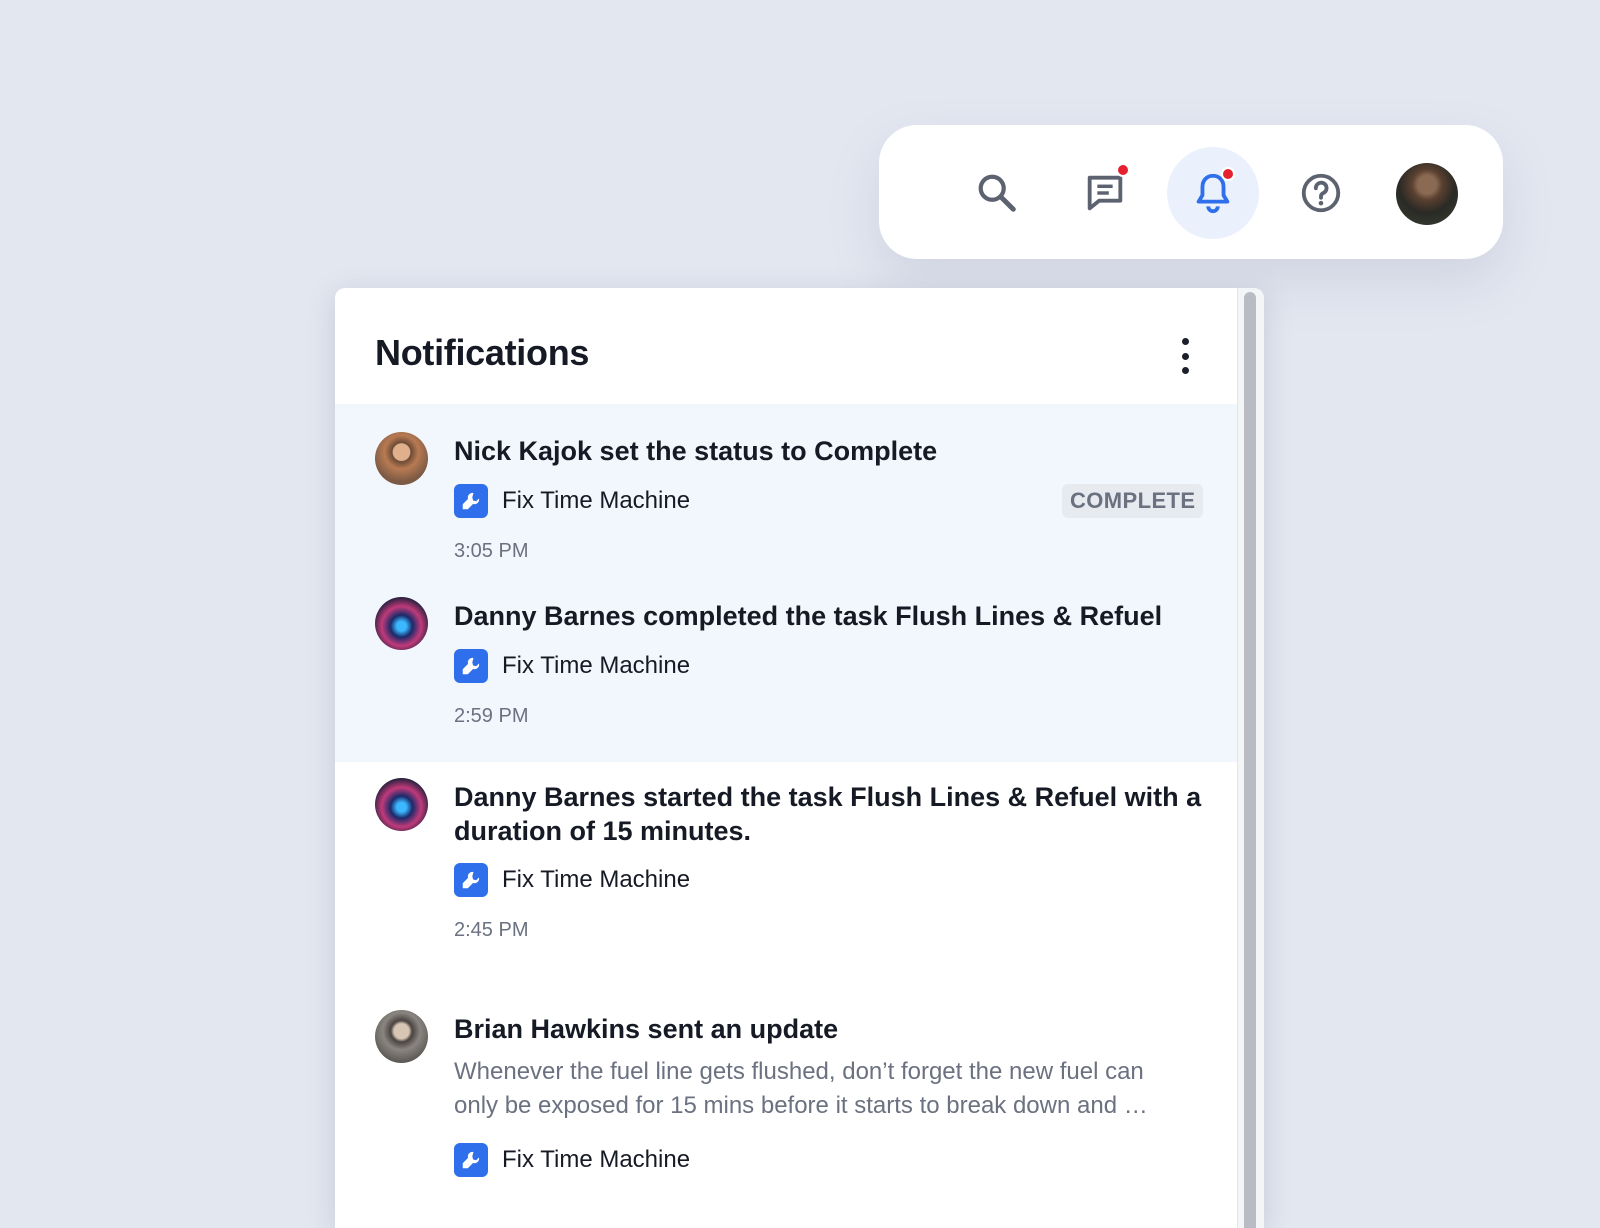 The width and height of the screenshot is (1600, 1228). I want to click on scrollbar, so click(1250, 758).